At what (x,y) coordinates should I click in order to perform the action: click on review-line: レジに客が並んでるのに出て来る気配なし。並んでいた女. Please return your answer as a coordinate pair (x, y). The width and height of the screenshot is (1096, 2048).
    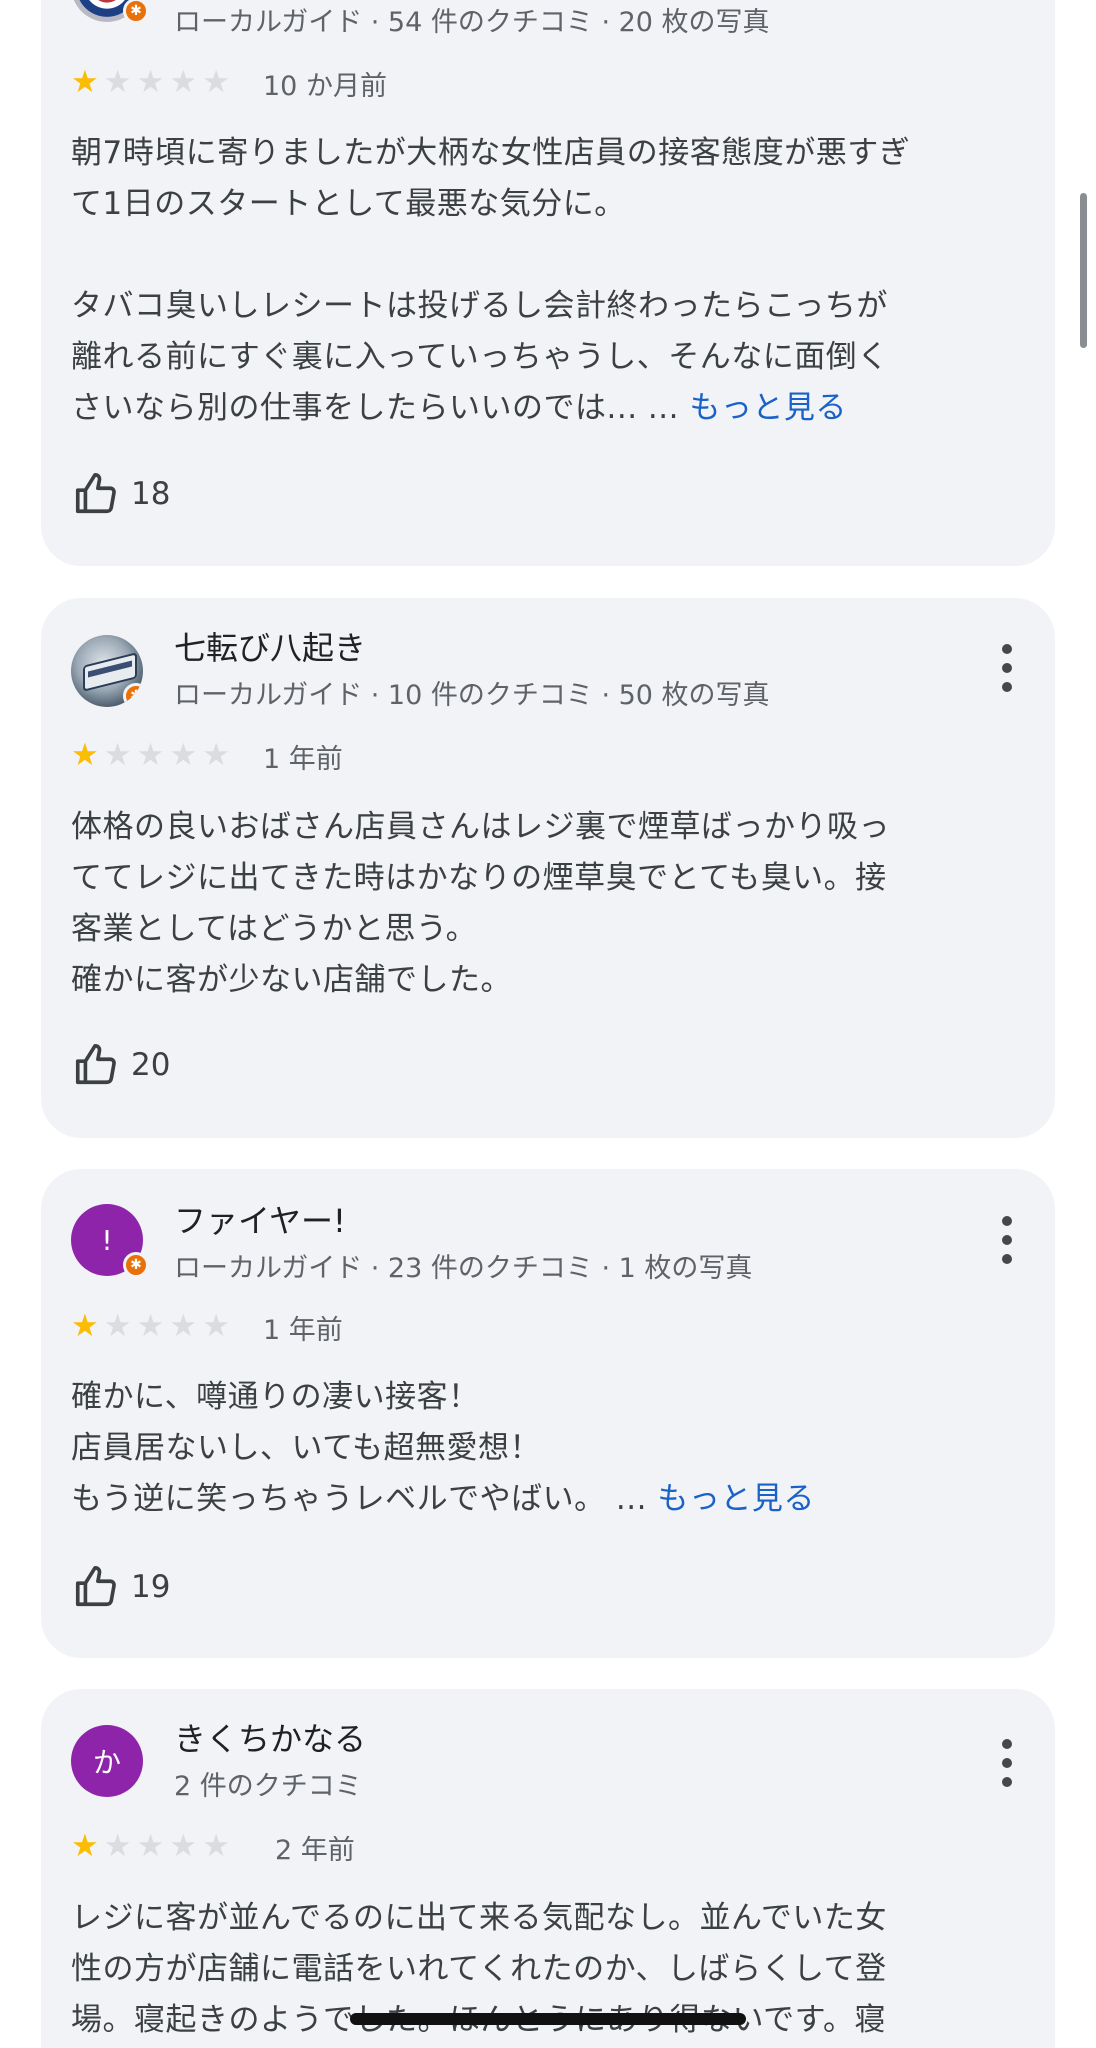
    Looking at the image, I should click on (479, 1918).